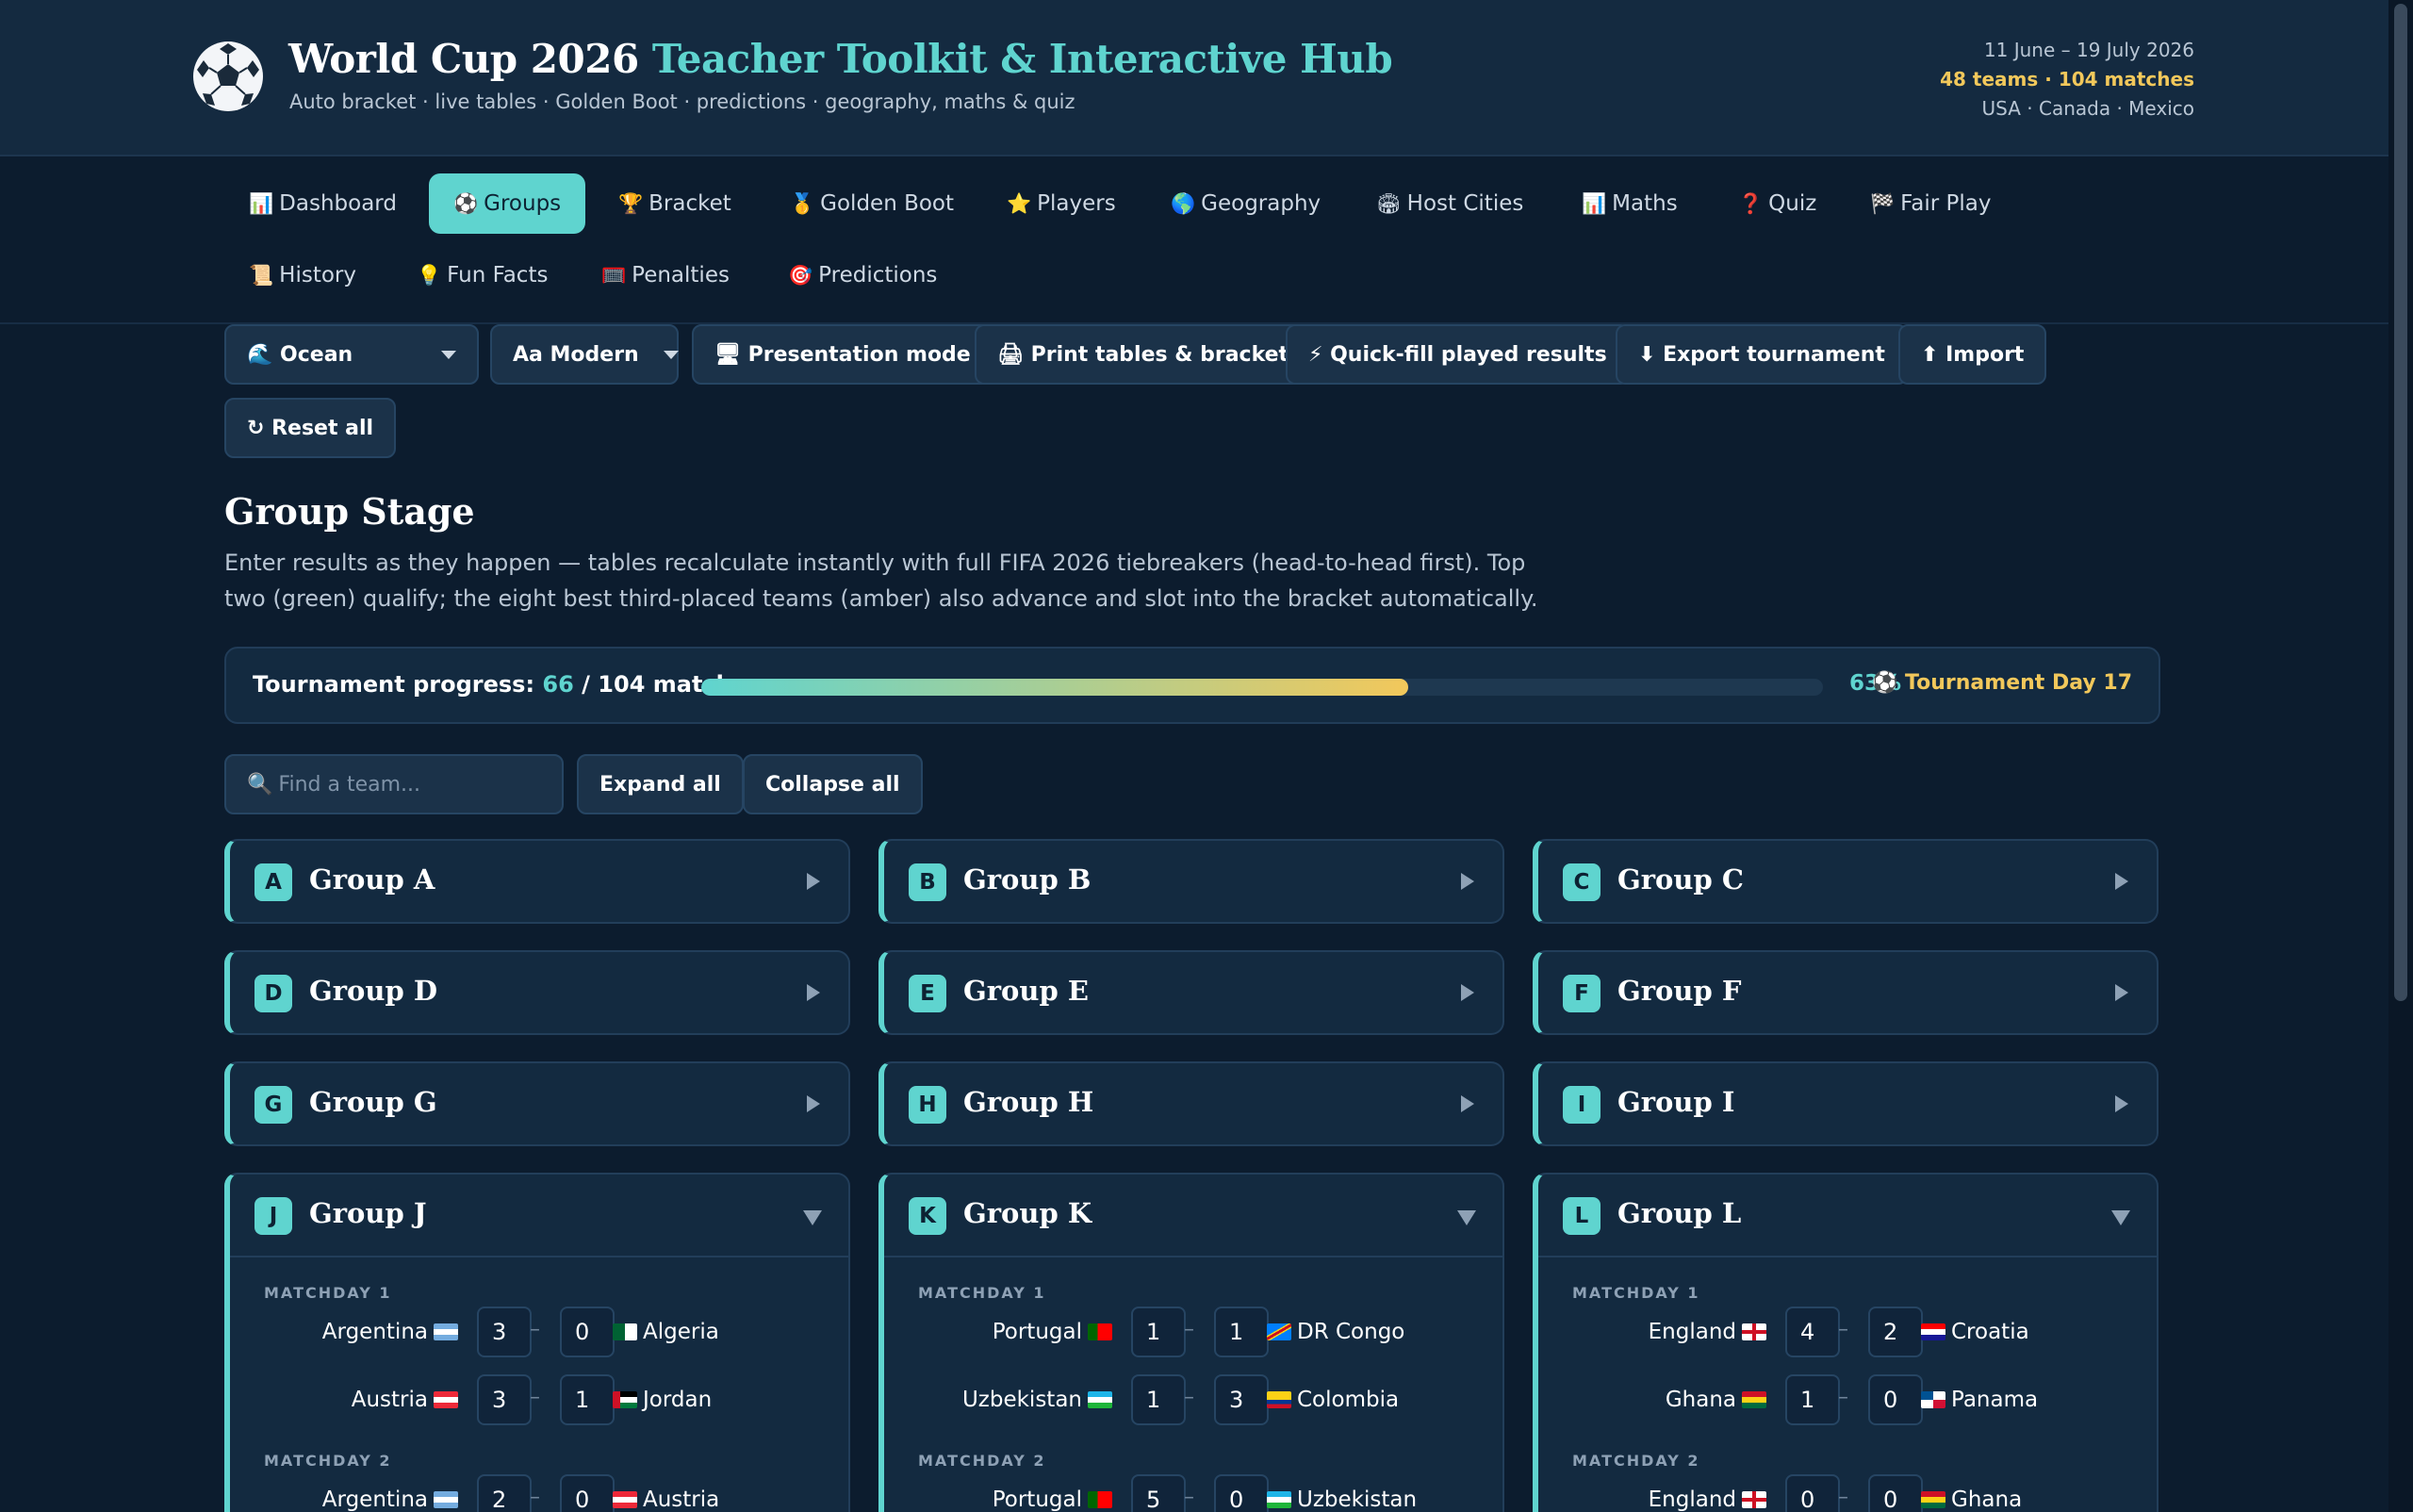 The image size is (2413, 1512). I want to click on algeria-flag-icon, so click(625, 1332).